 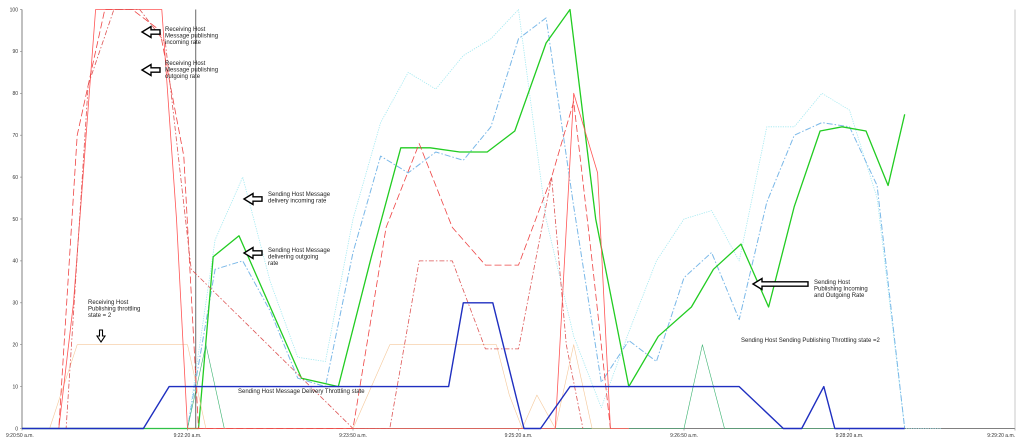 I want to click on y-tick-label: 20, so click(x=15, y=346).